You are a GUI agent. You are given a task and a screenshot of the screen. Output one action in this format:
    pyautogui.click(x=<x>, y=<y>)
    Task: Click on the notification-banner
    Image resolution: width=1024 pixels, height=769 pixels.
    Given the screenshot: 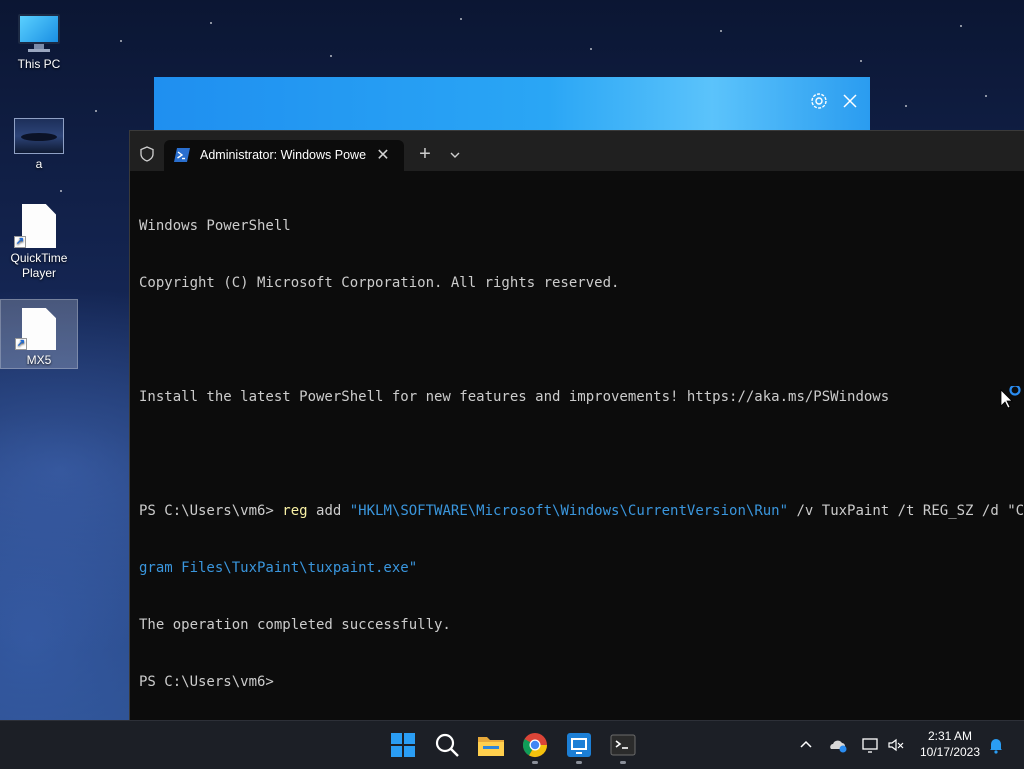 What is the action you would take?
    pyautogui.click(x=512, y=104)
    